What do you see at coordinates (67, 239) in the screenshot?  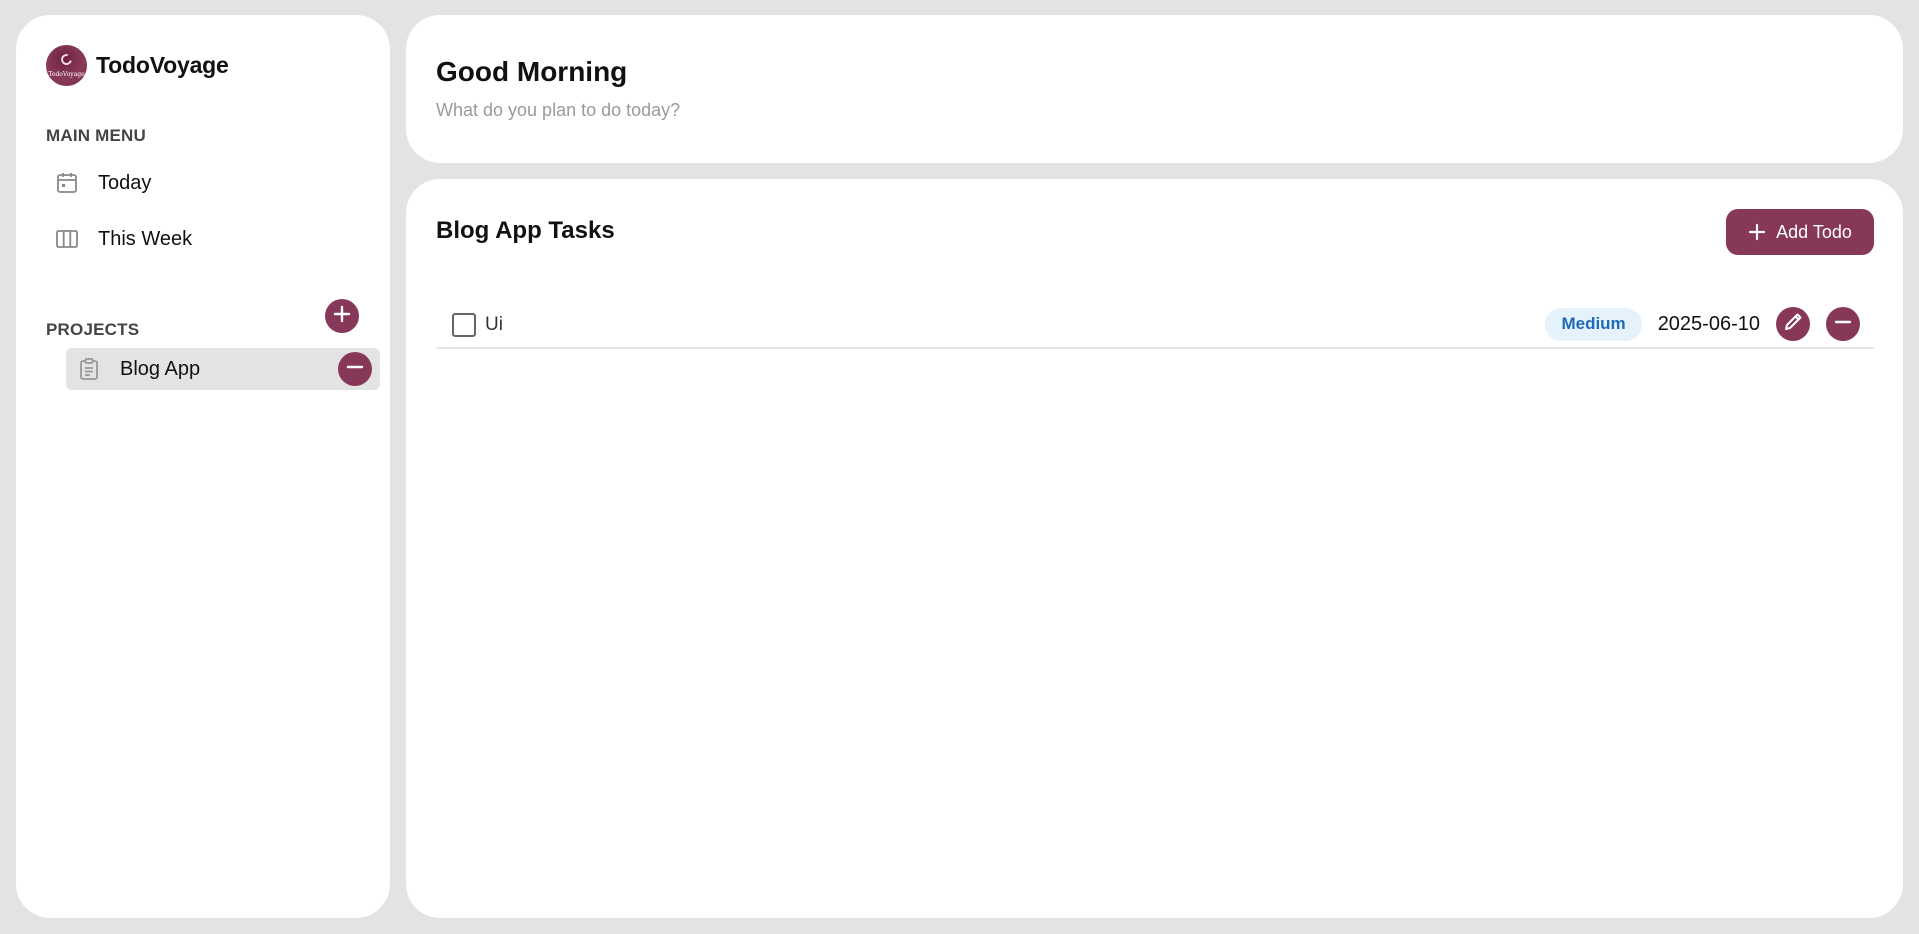 I see `columns-icon` at bounding box center [67, 239].